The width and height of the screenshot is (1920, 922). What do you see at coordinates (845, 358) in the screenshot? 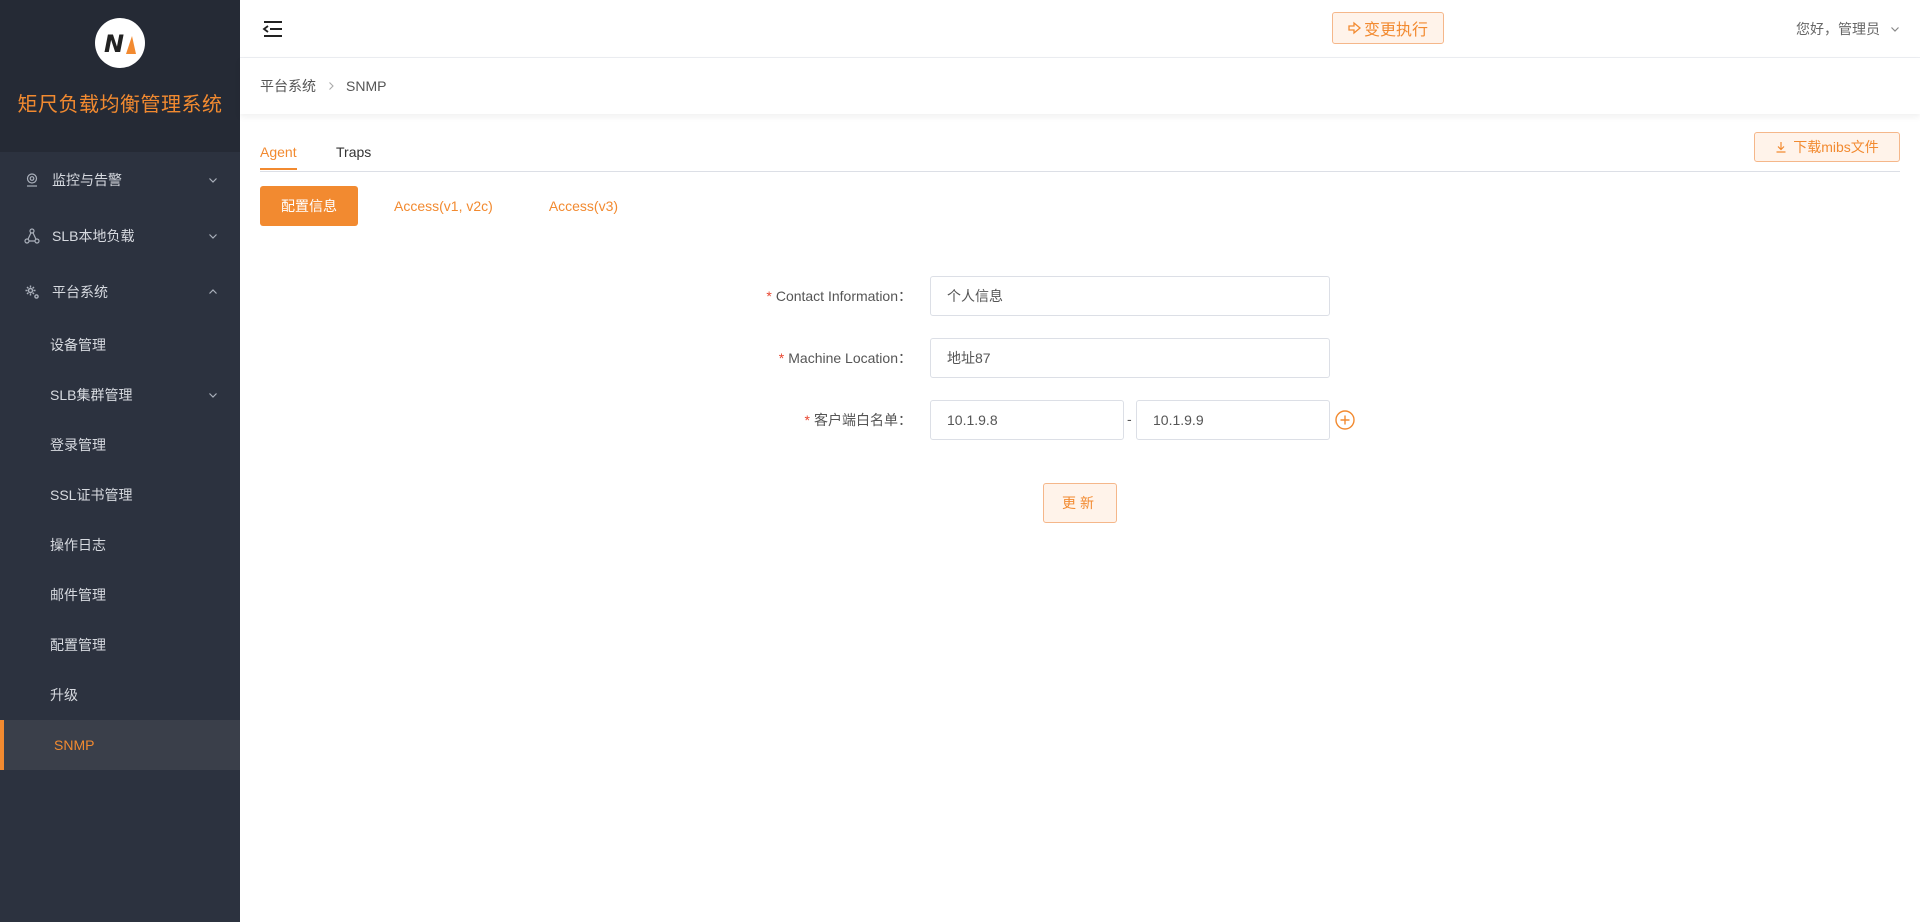
I see `location-label: * Machine Location：` at bounding box center [845, 358].